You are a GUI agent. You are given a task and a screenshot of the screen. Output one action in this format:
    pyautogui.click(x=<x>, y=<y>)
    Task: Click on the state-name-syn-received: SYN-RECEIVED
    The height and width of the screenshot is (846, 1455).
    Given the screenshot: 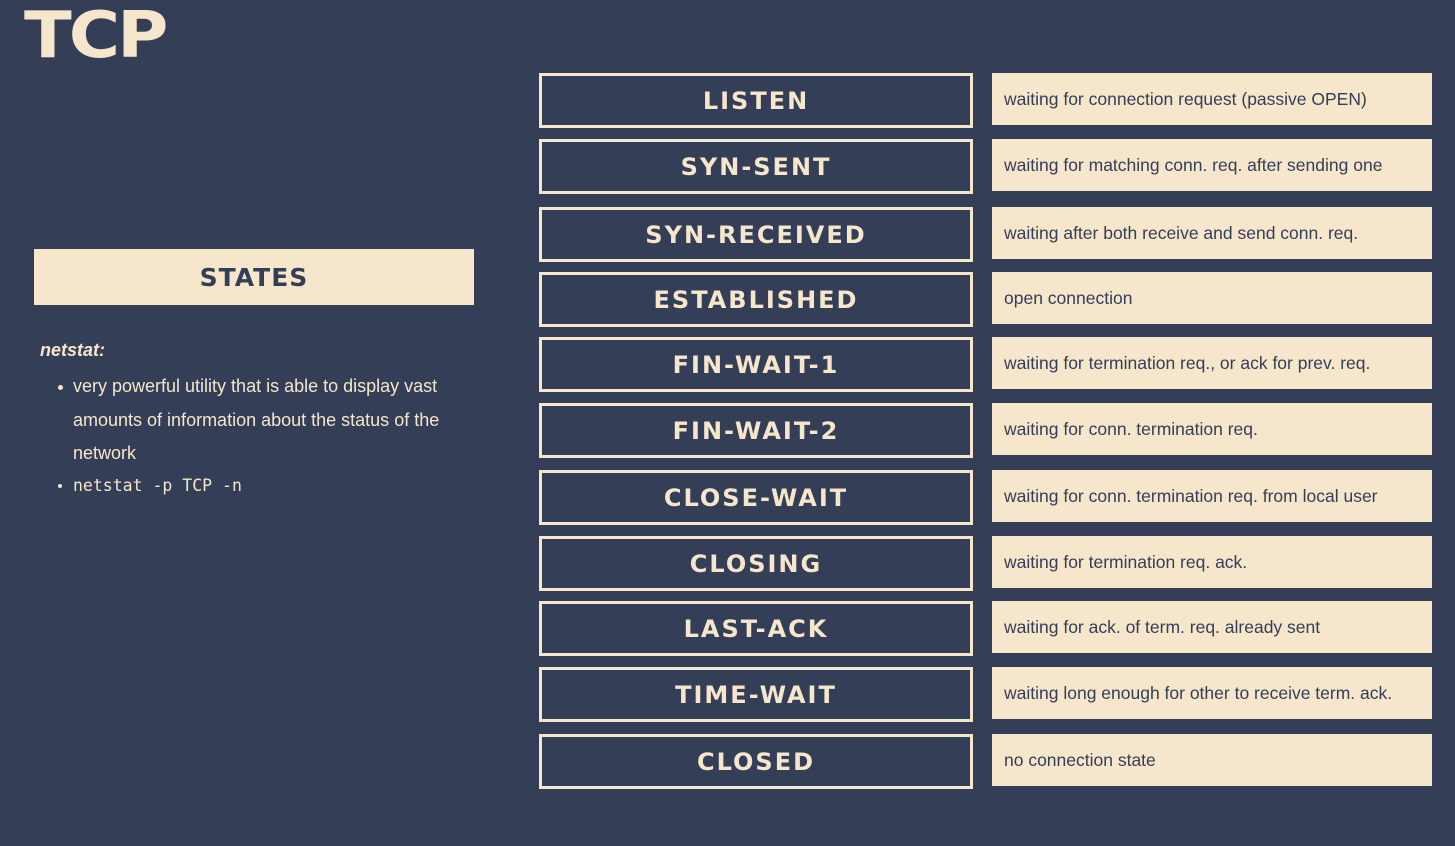 What is the action you would take?
    pyautogui.click(x=756, y=234)
    